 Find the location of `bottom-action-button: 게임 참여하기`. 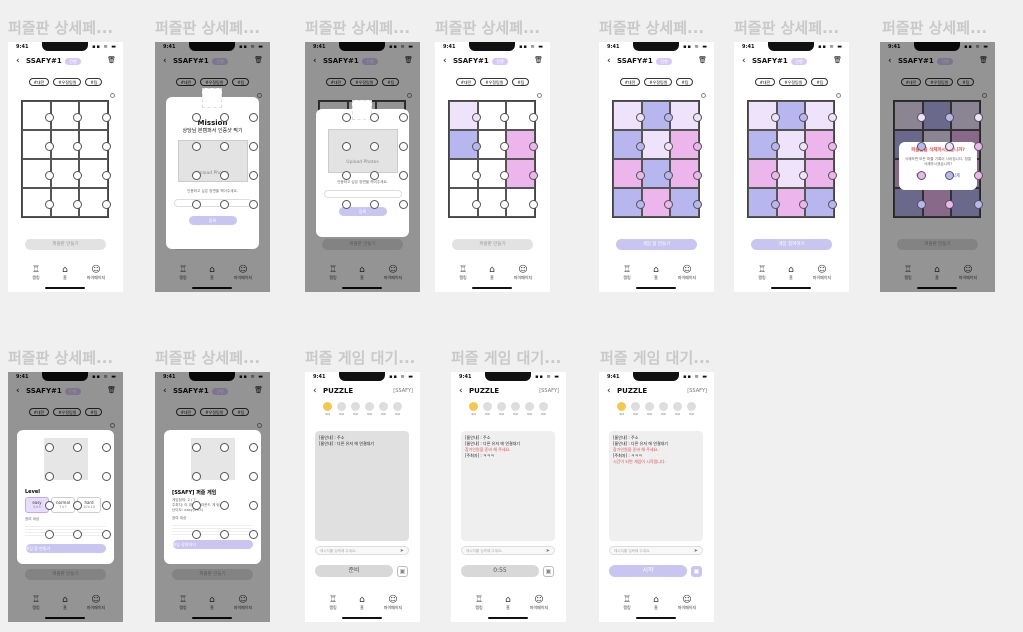

bottom-action-button: 게임 참여하기 is located at coordinates (791, 244).